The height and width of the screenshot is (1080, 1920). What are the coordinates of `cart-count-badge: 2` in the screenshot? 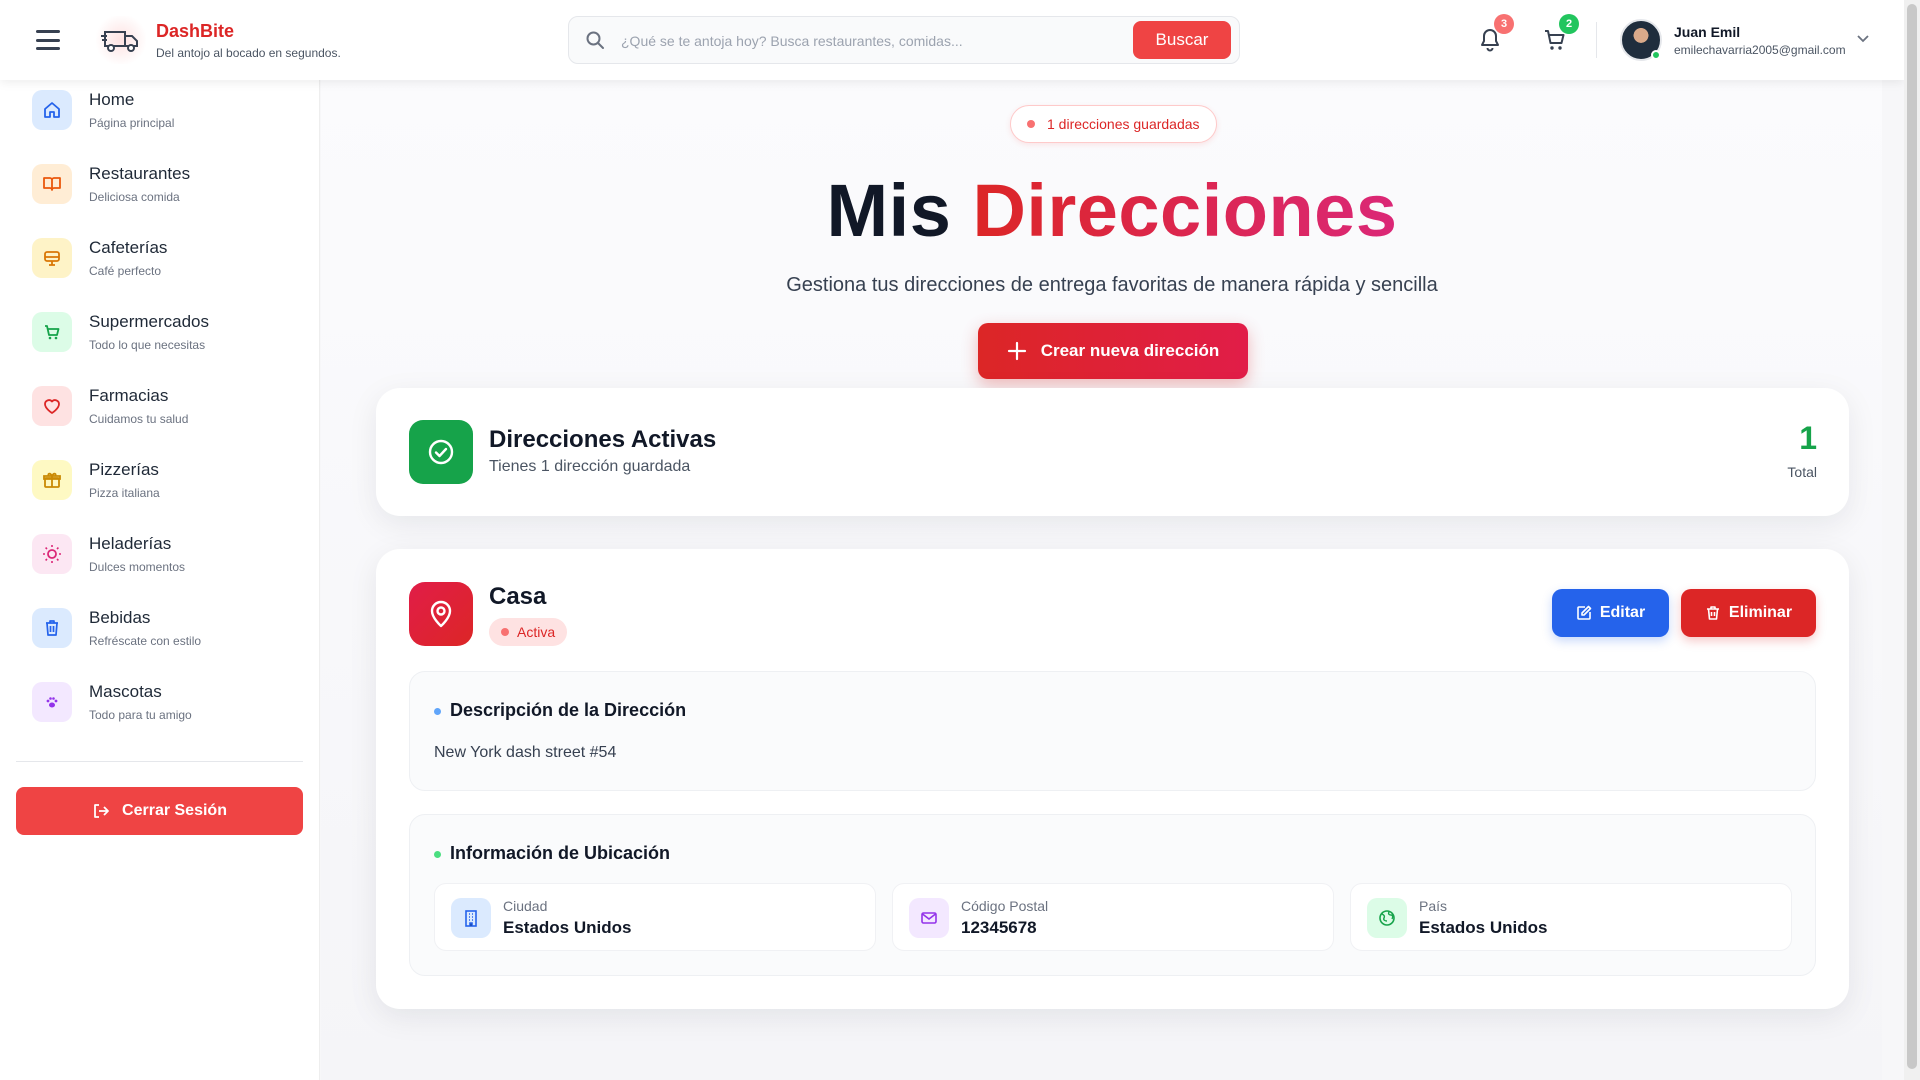 It's located at (1569, 24).